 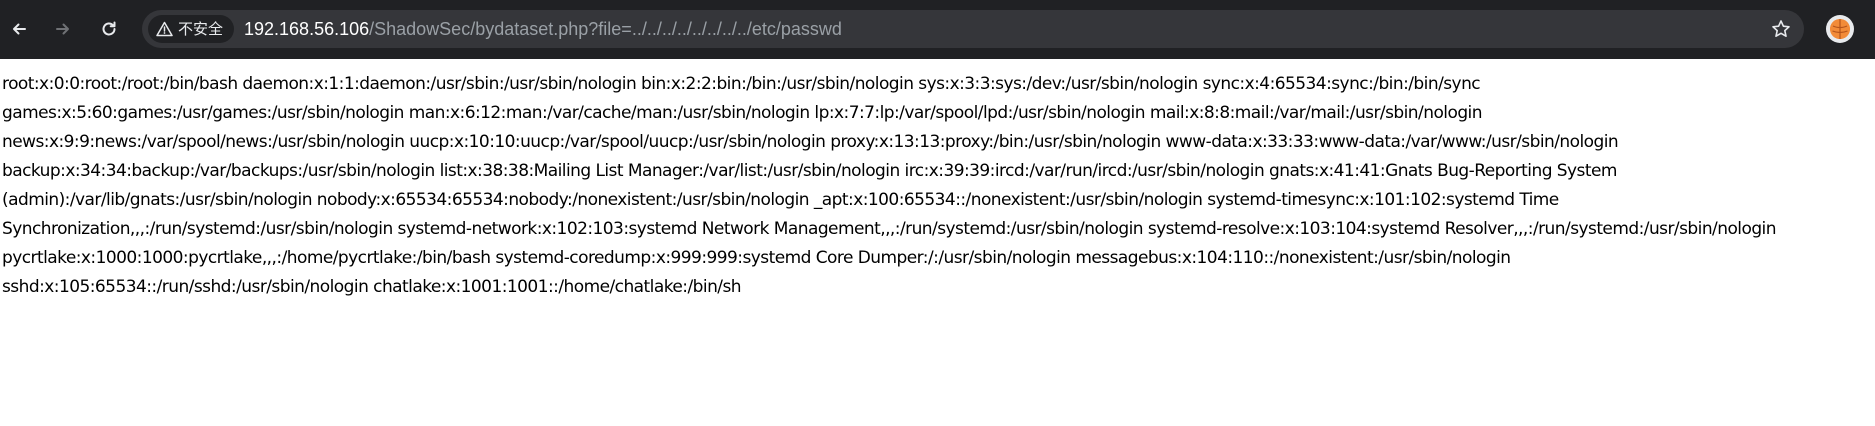 What do you see at coordinates (201, 29) in the screenshot?
I see `security-status-label: 不安全` at bounding box center [201, 29].